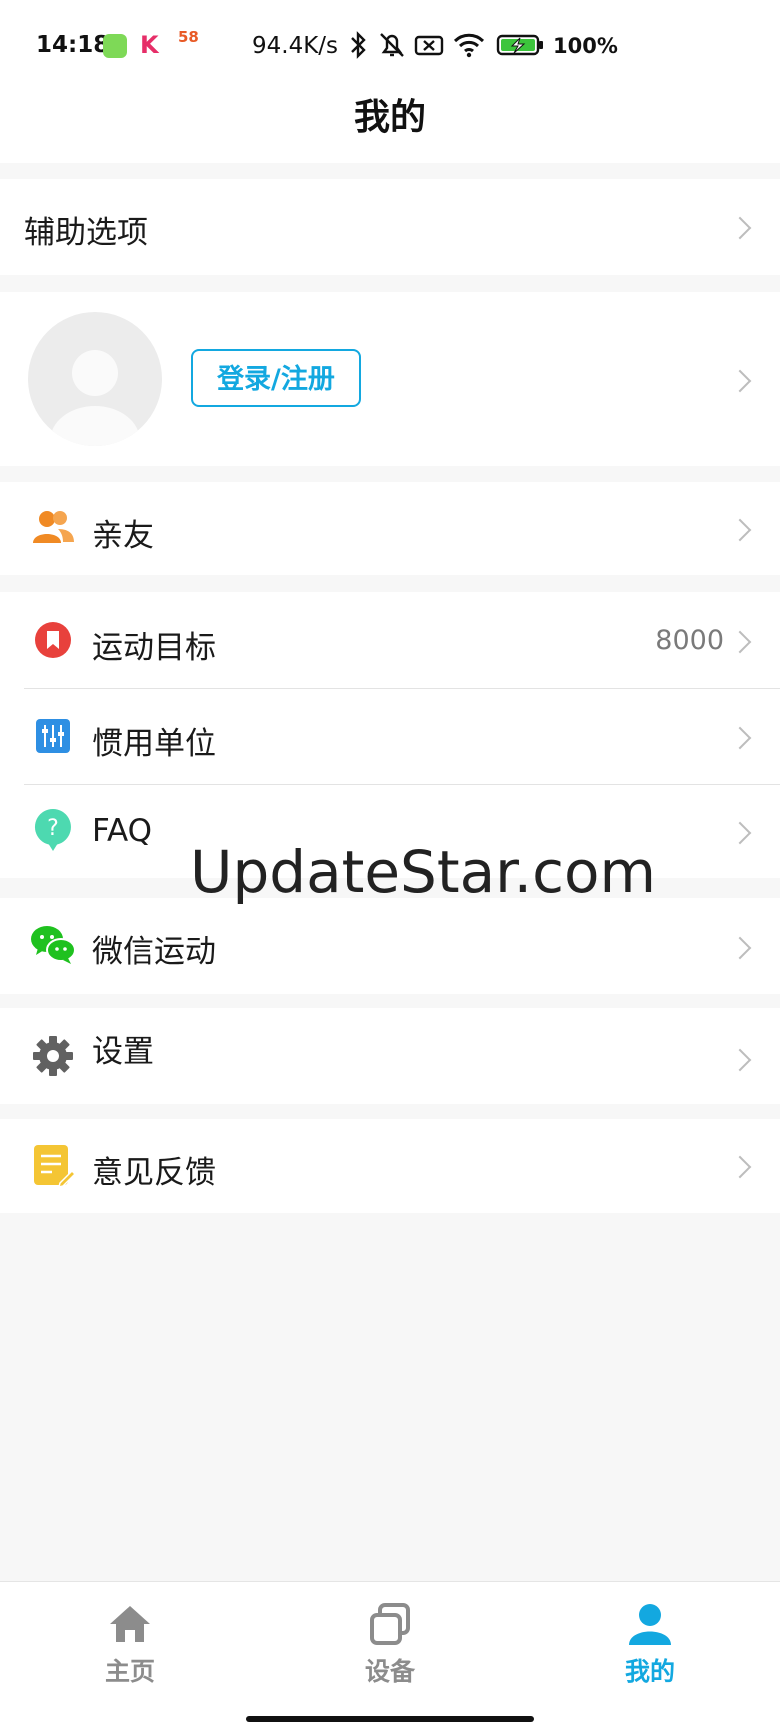 This screenshot has height=1734, width=780. I want to click on profile-card: 登录/注册, so click(390, 379).